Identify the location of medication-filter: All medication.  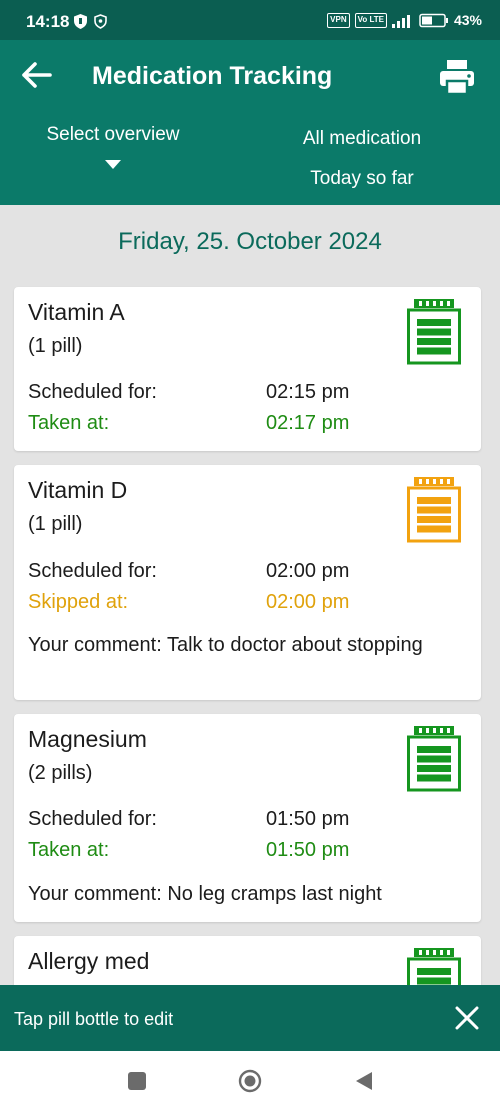
(362, 139).